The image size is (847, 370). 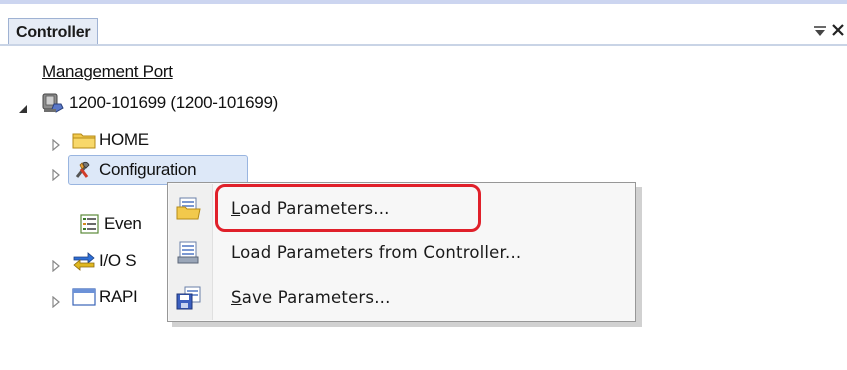 I want to click on rapid-icon, so click(x=84, y=297).